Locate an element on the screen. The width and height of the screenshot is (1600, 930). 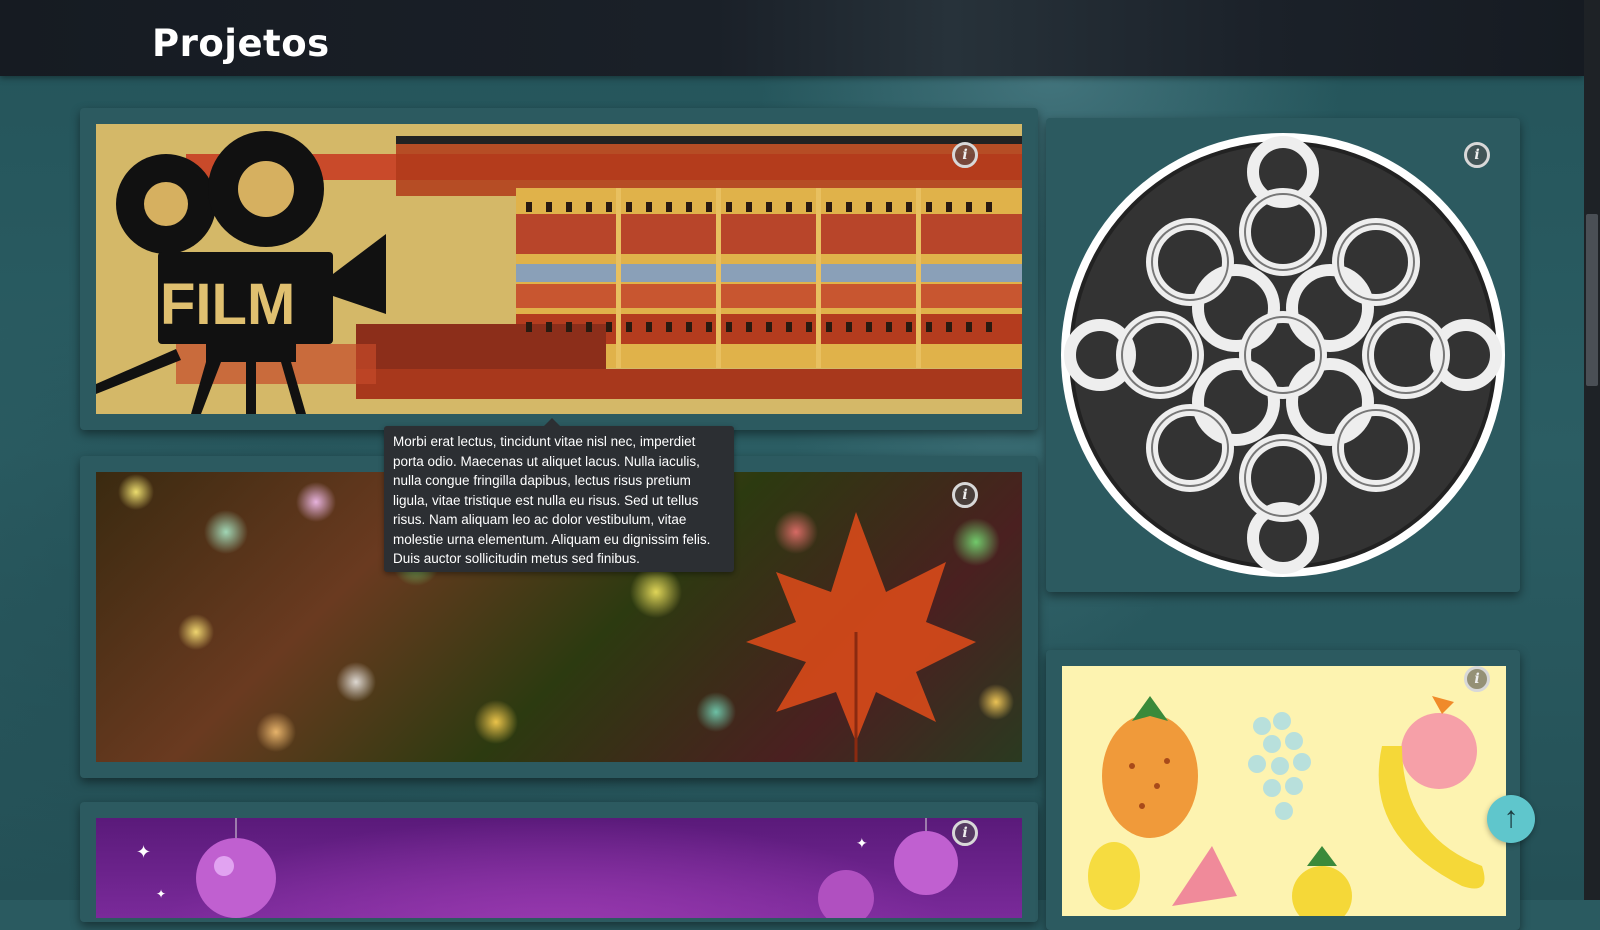
project-card-christmas: ✦ ✦ ✦ i is located at coordinates (559, 862).